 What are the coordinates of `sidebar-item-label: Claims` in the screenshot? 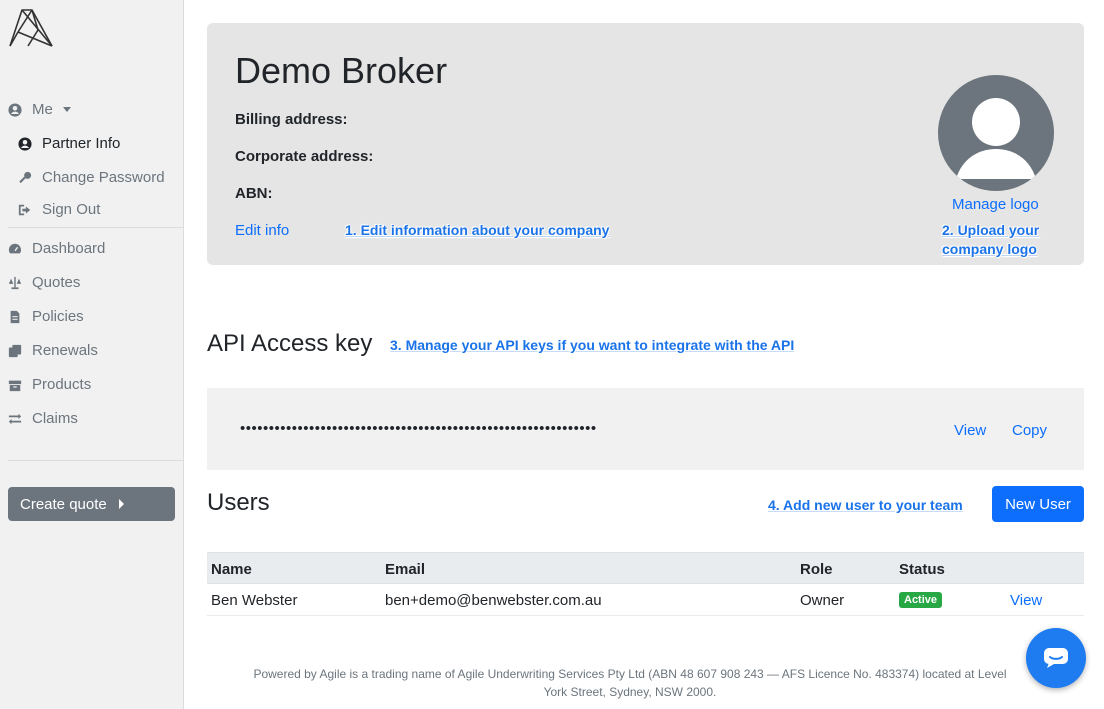 It's located at (55, 418).